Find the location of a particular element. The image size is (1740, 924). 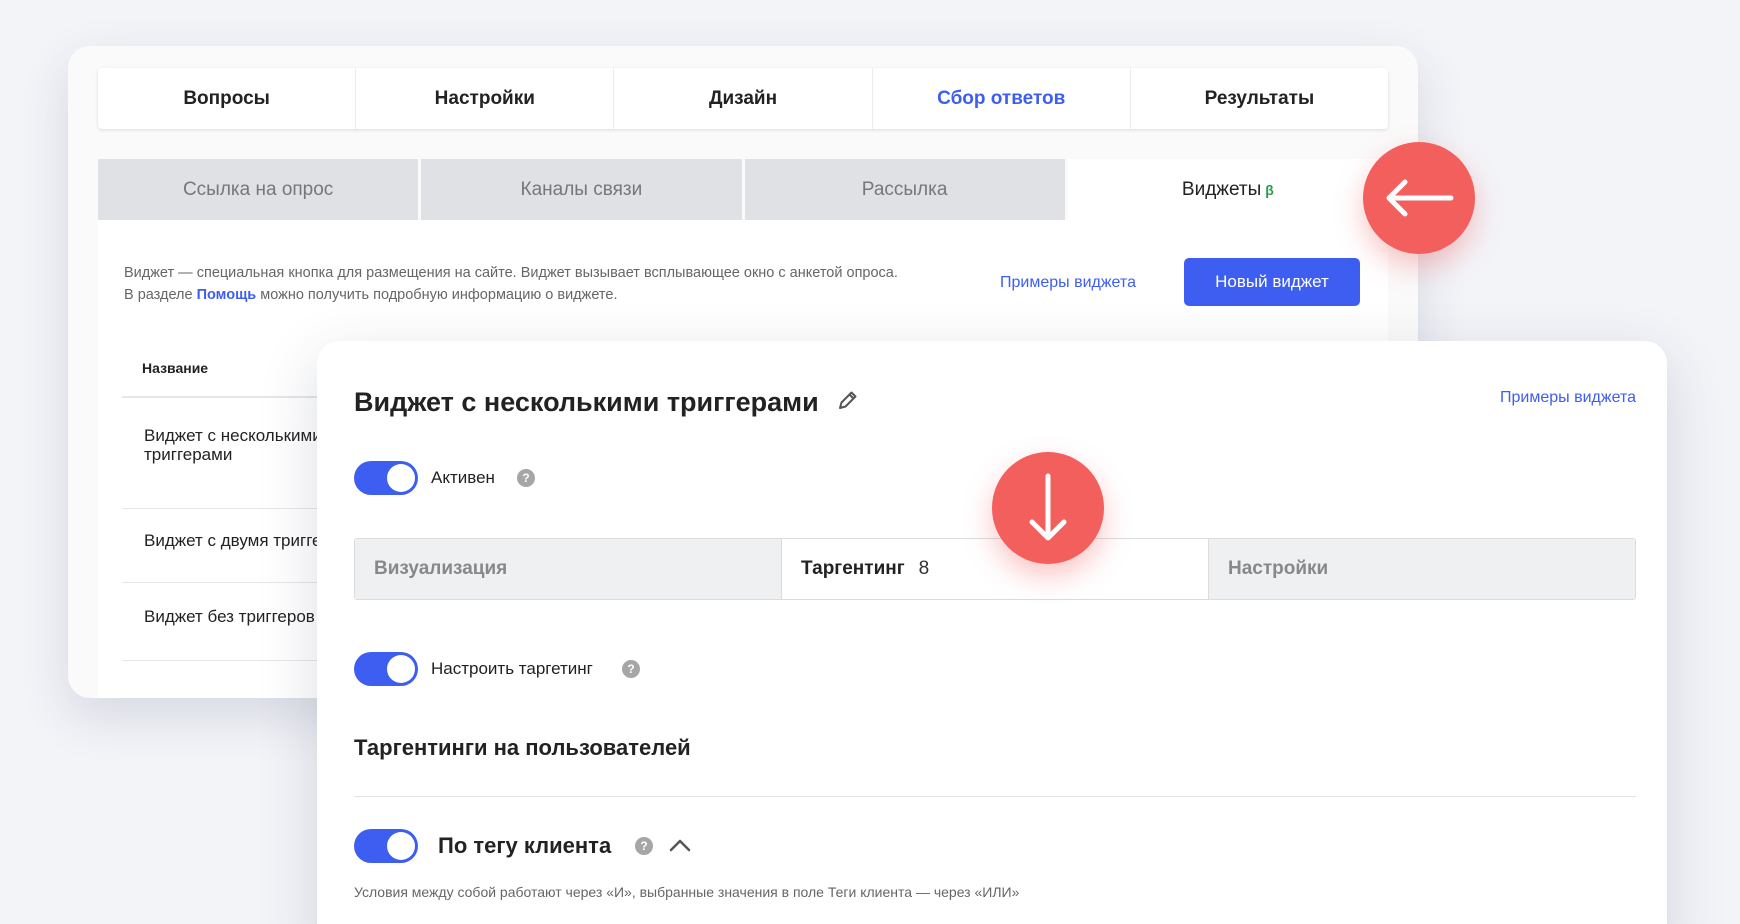

configure-targeting-label: Настроить таргетинг is located at coordinates (512, 668).